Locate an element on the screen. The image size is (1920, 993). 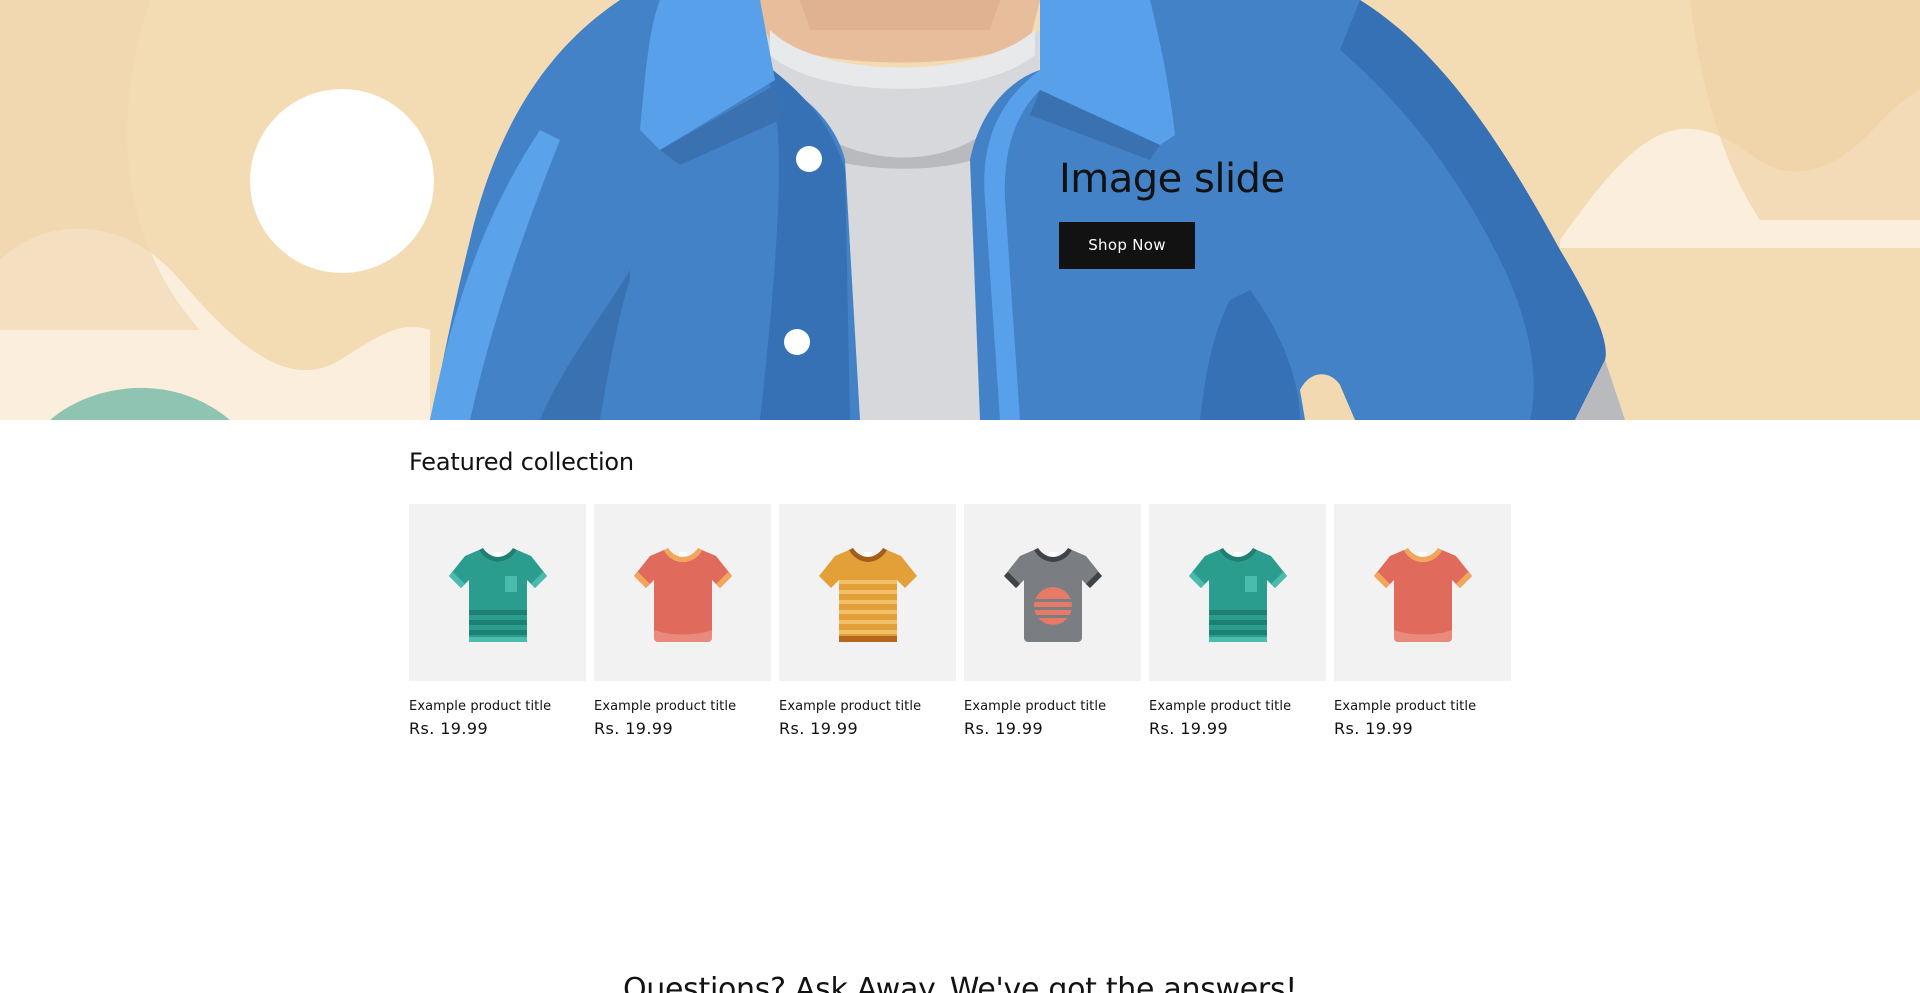
hero-title: Image slide is located at coordinates (1172, 179).